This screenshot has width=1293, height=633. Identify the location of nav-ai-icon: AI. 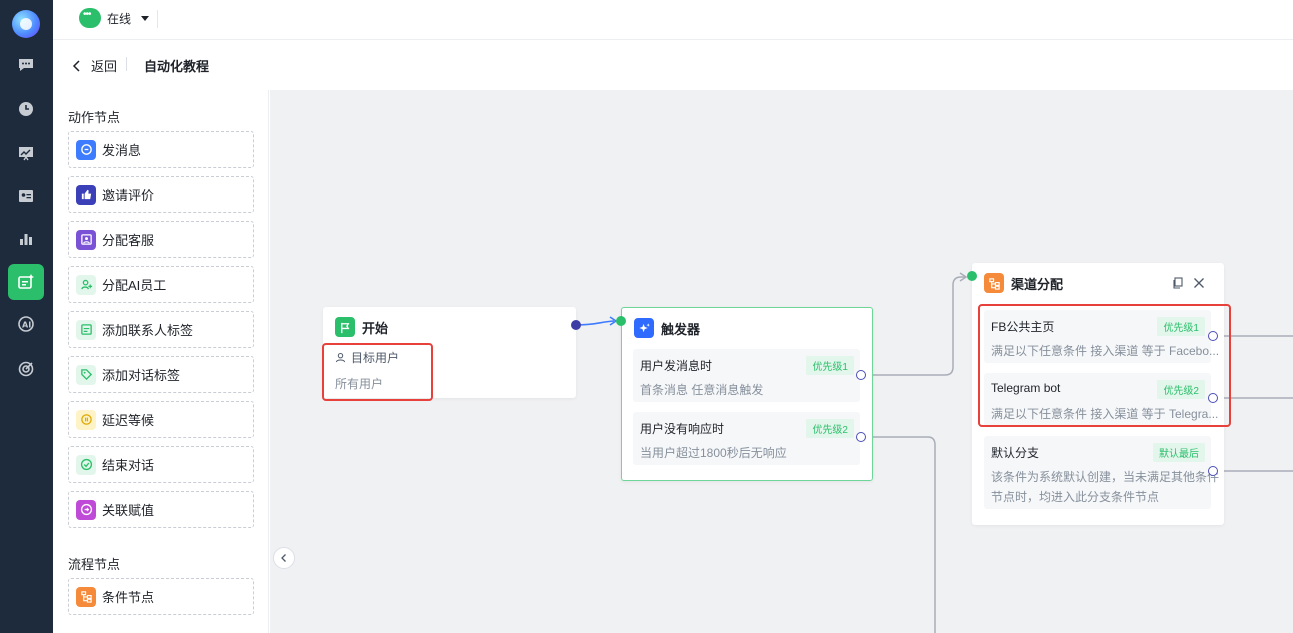
(26, 324).